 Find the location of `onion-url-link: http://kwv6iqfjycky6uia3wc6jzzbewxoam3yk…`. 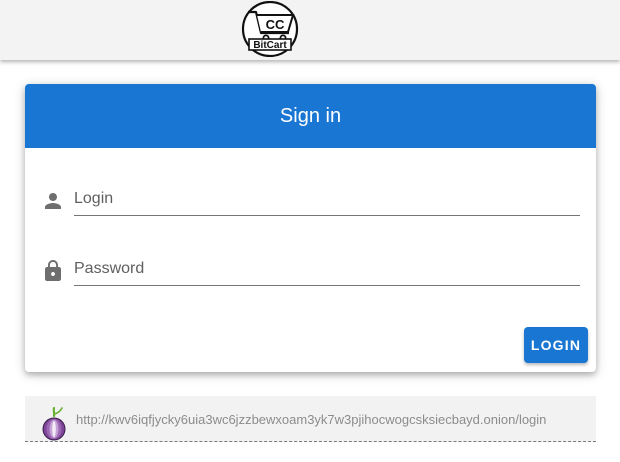

onion-url-link: http://kwv6iqfjycky6uia3wc6jzzbewxoam3yk… is located at coordinates (311, 419).